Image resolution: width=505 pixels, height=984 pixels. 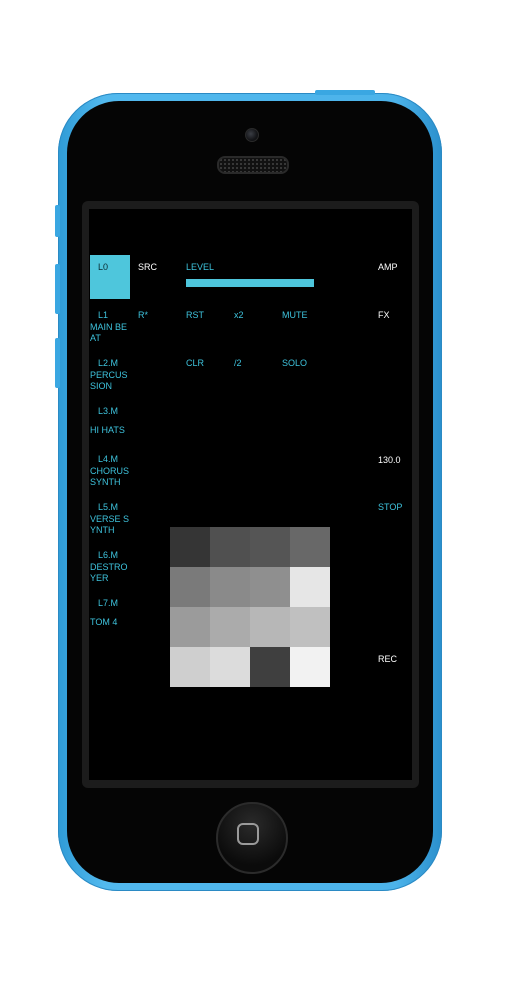 I want to click on fx-button: FX, so click(x=384, y=315).